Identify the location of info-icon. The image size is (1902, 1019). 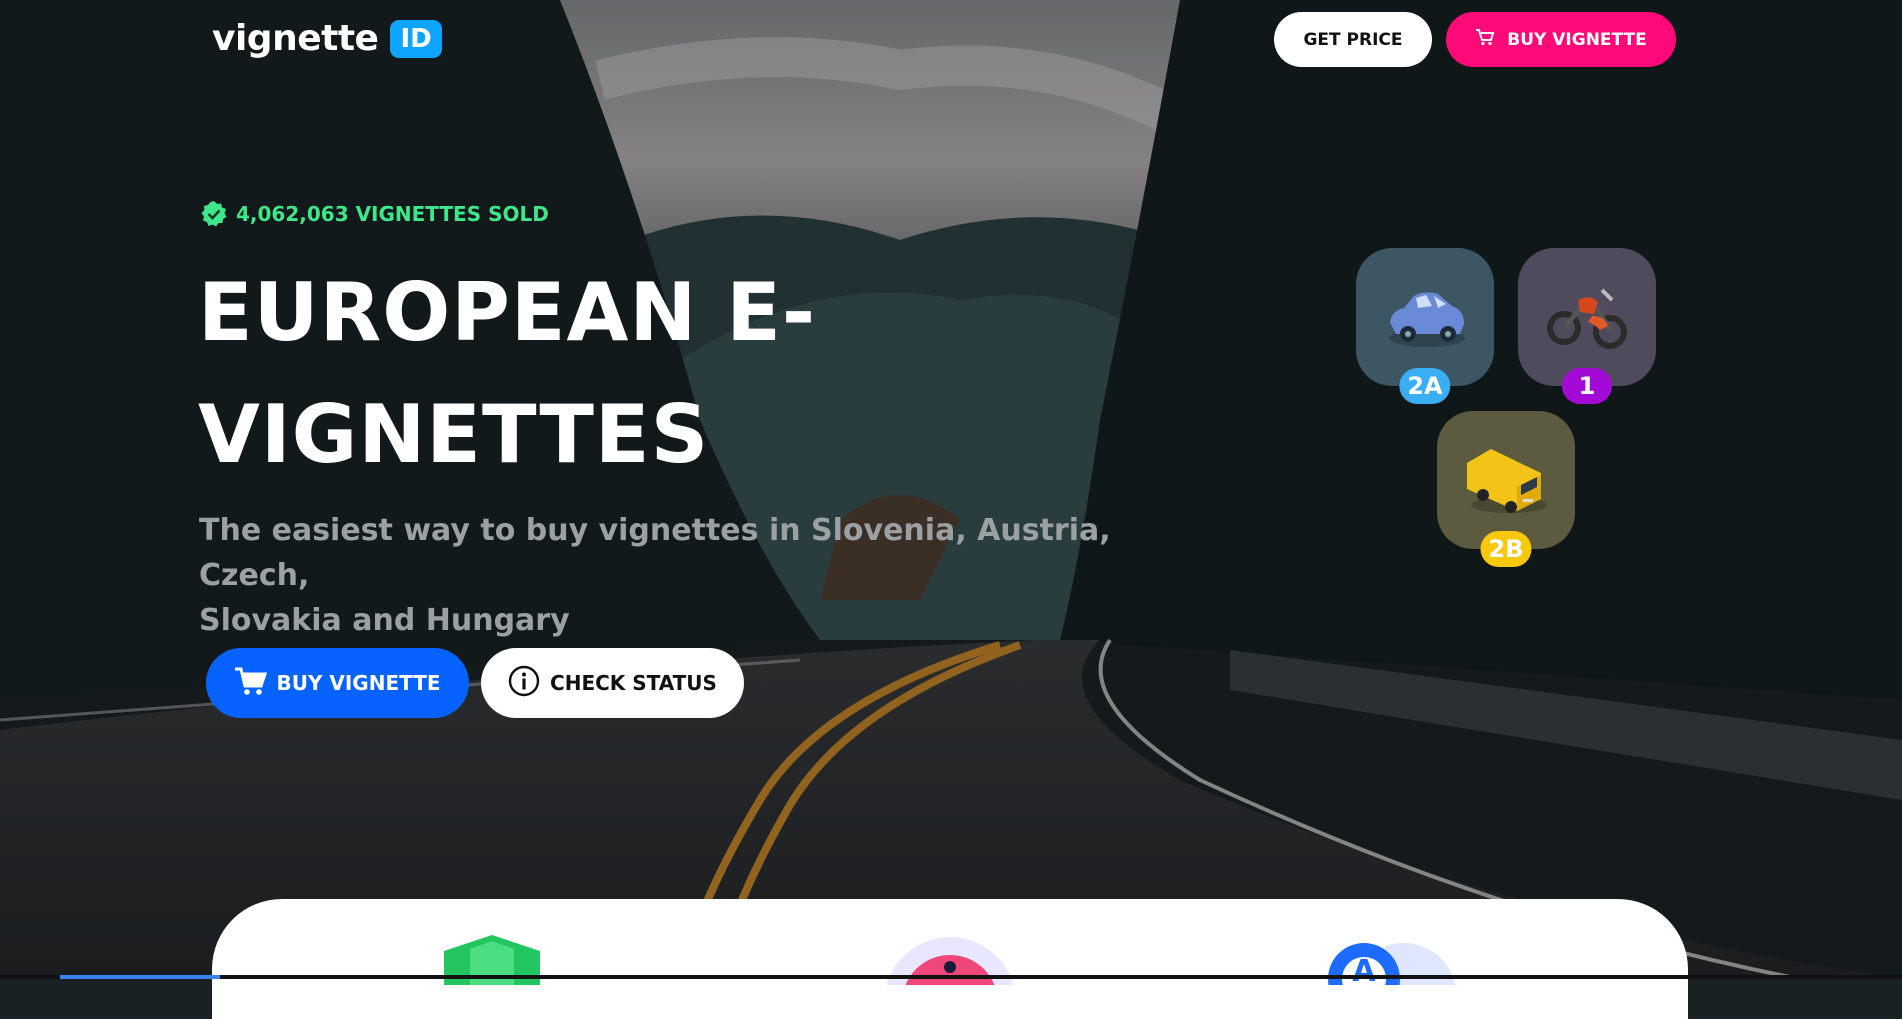
(524, 683).